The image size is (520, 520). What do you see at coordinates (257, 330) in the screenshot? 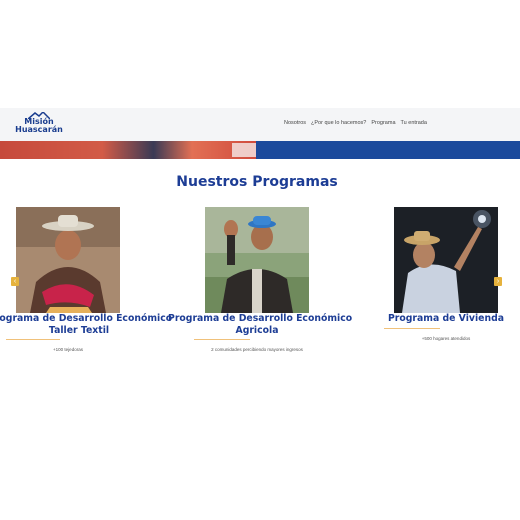
I see `program-title-line2: Agricola` at bounding box center [257, 330].